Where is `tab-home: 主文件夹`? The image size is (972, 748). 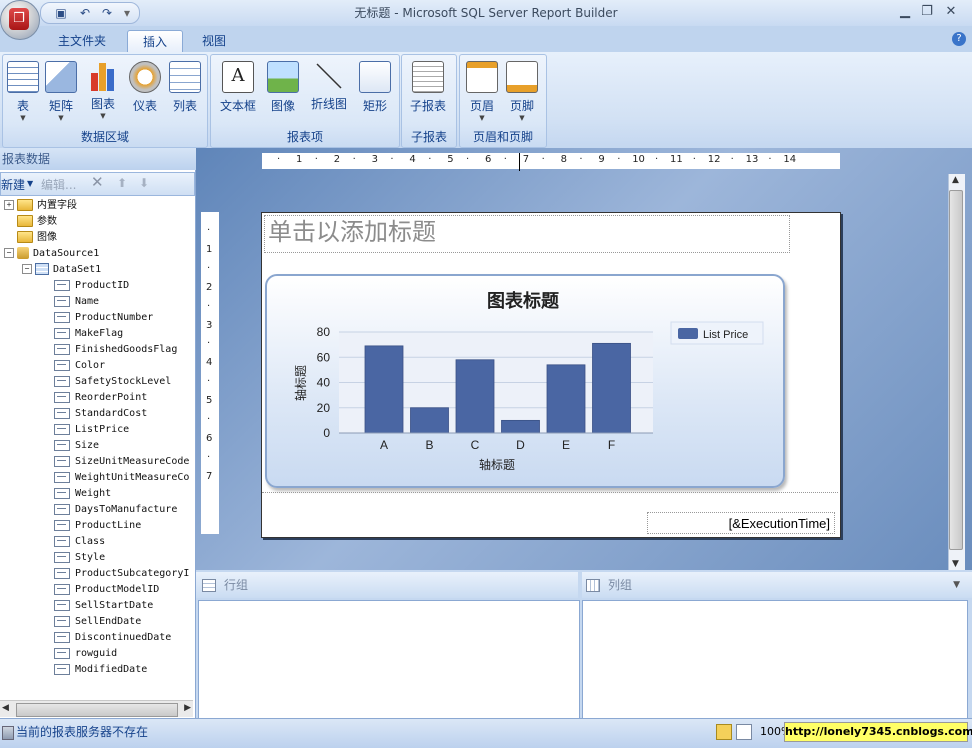
tab-home: 主文件夹 is located at coordinates (82, 41).